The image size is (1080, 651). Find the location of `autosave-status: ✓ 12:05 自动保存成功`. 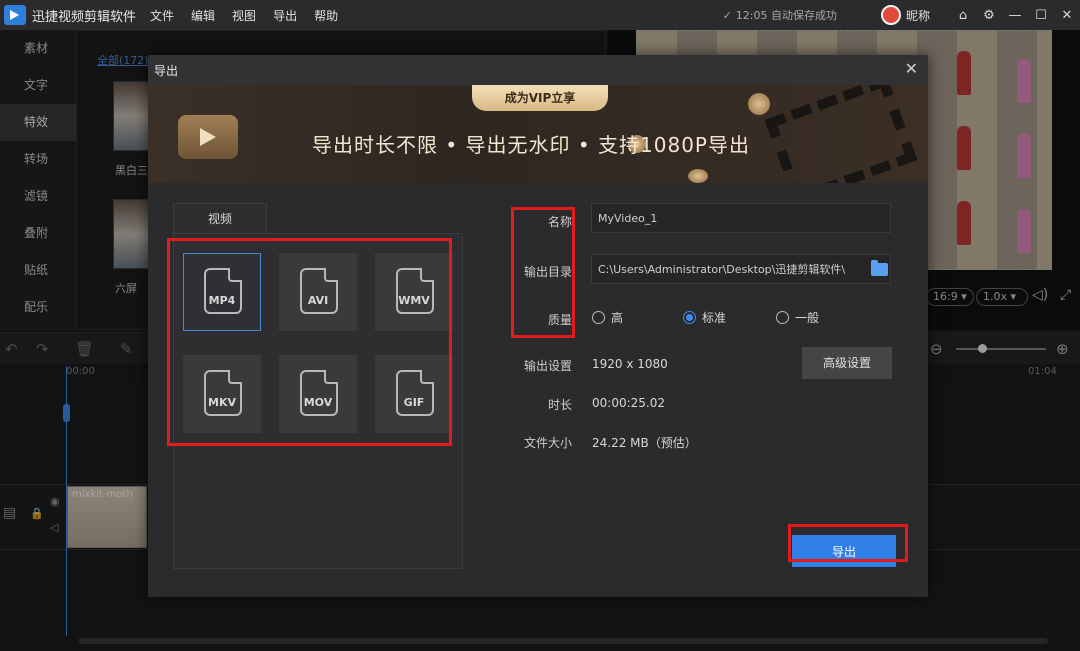

autosave-status: ✓ 12:05 自动保存成功 is located at coordinates (780, 15).